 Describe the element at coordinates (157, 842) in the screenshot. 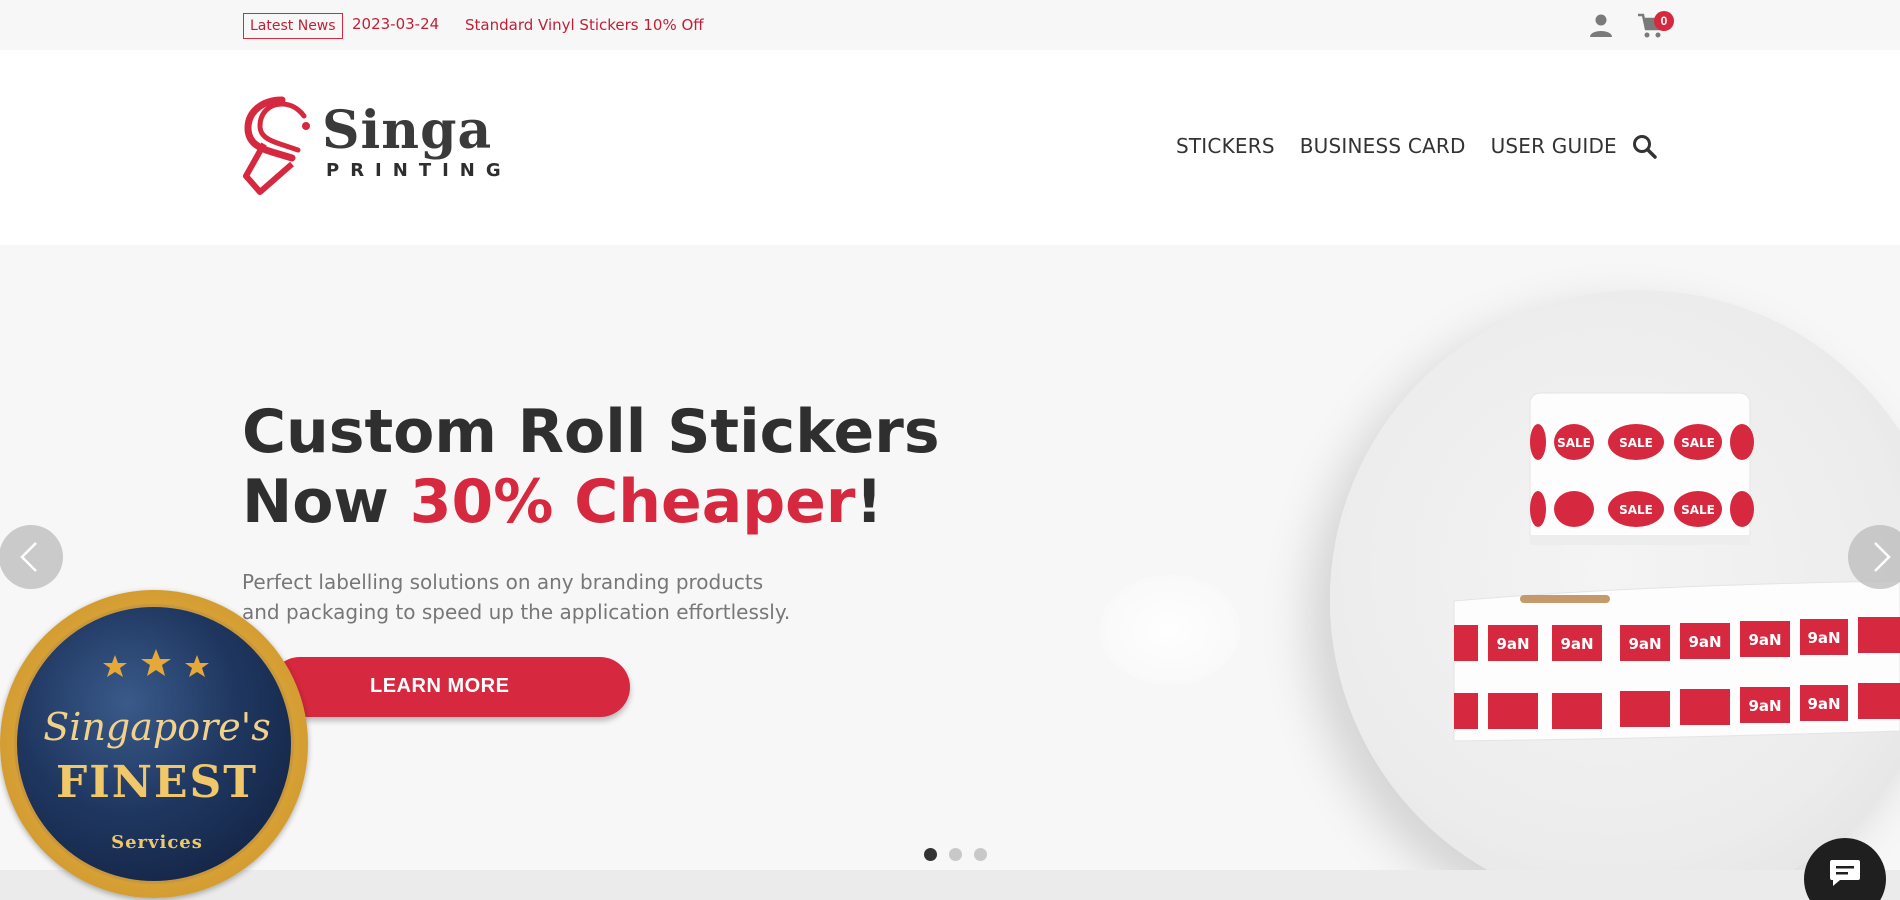

I see `badge-services-text: Services` at that location.